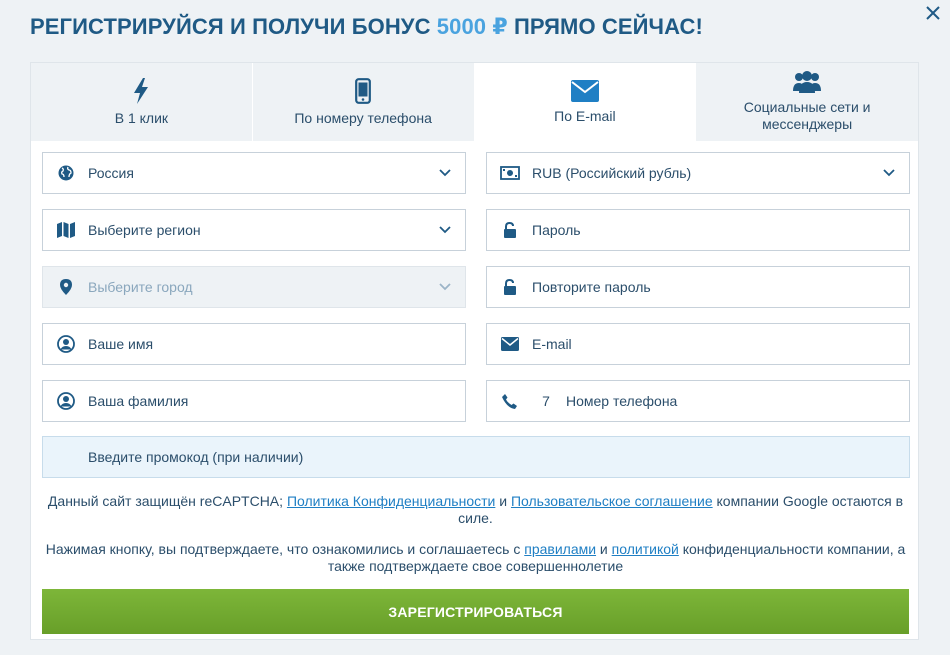  Describe the element at coordinates (807, 82) in the screenshot. I see `users-icon` at that location.